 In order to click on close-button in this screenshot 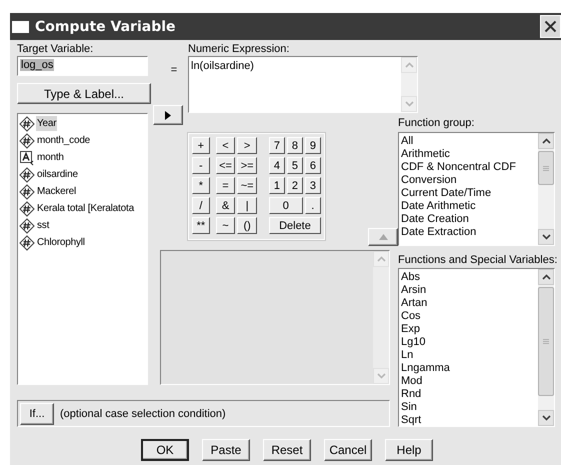, I will do `click(550, 26)`.